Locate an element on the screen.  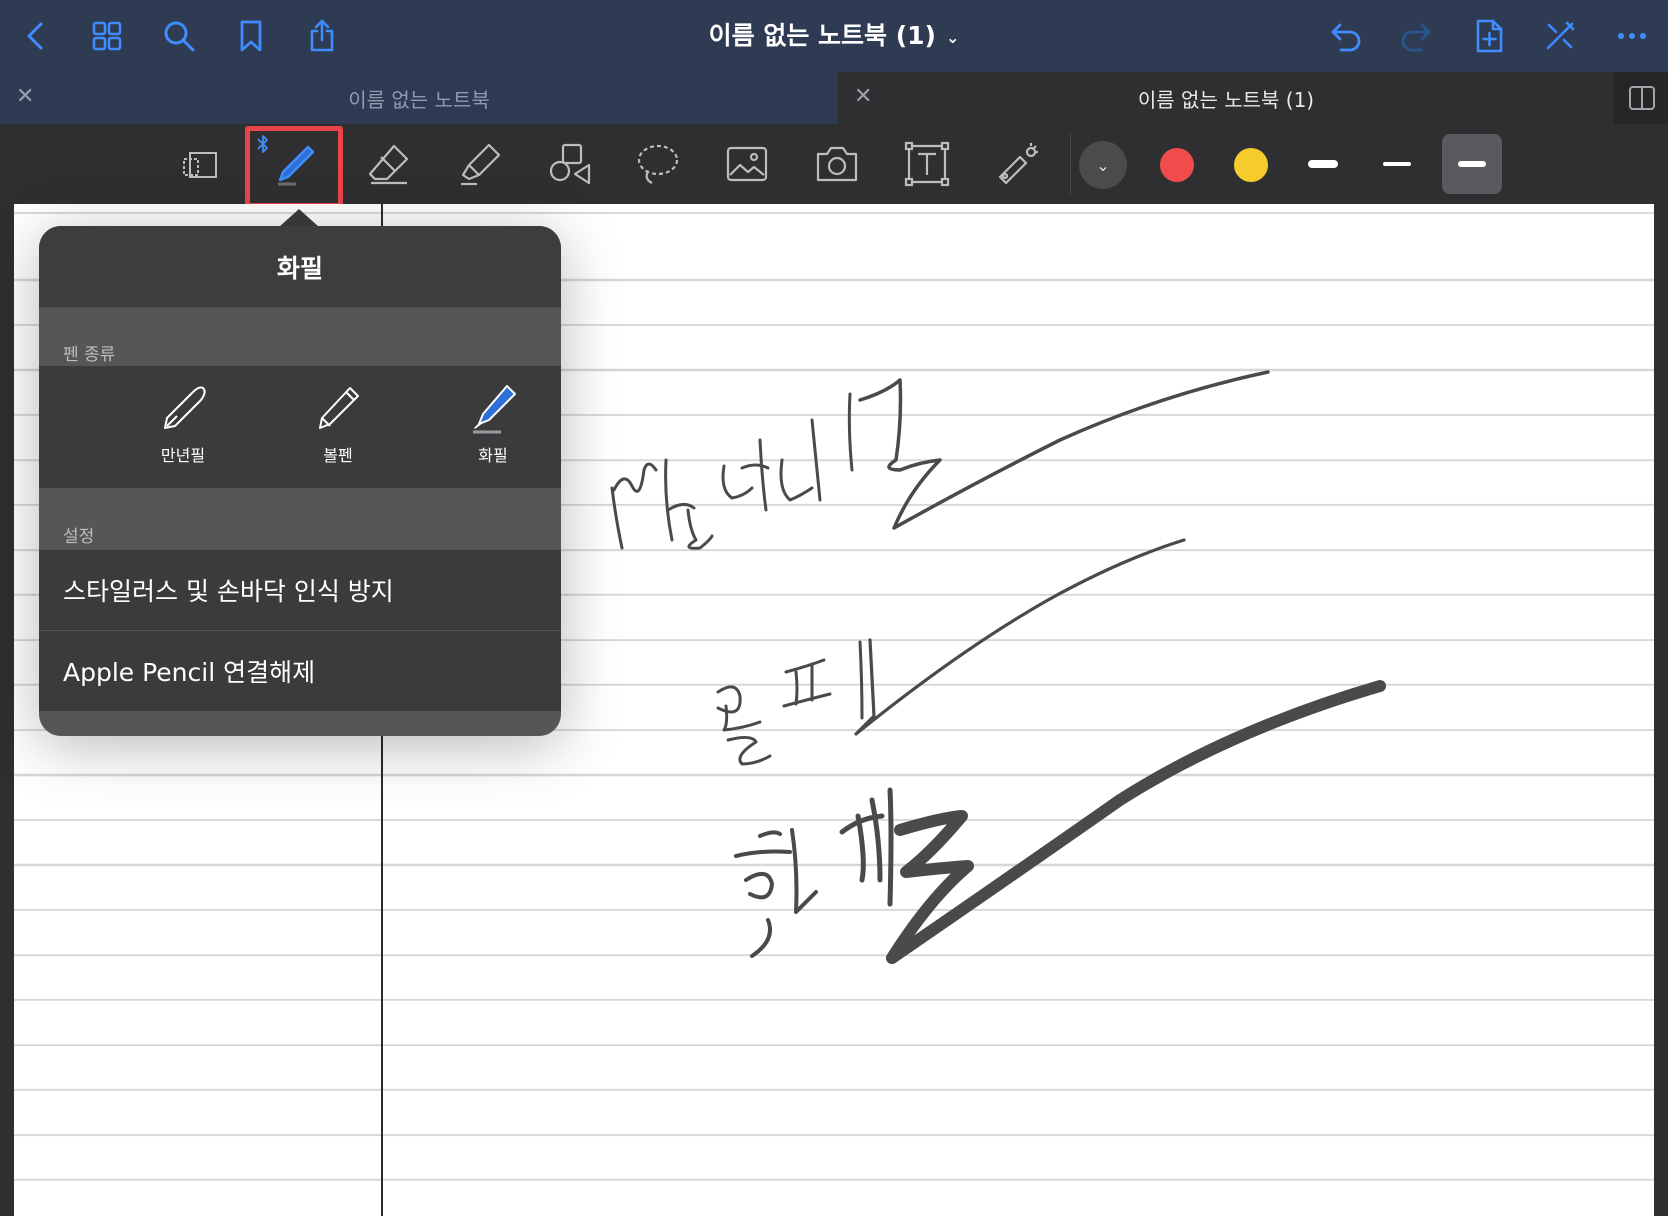
toolbar-divider is located at coordinates (1070, 164).